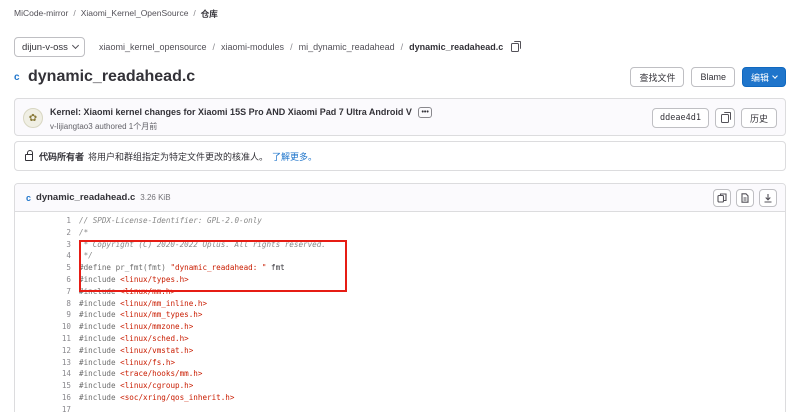  Describe the element at coordinates (400, 408) in the screenshot. I see `code-line: 17` at that location.